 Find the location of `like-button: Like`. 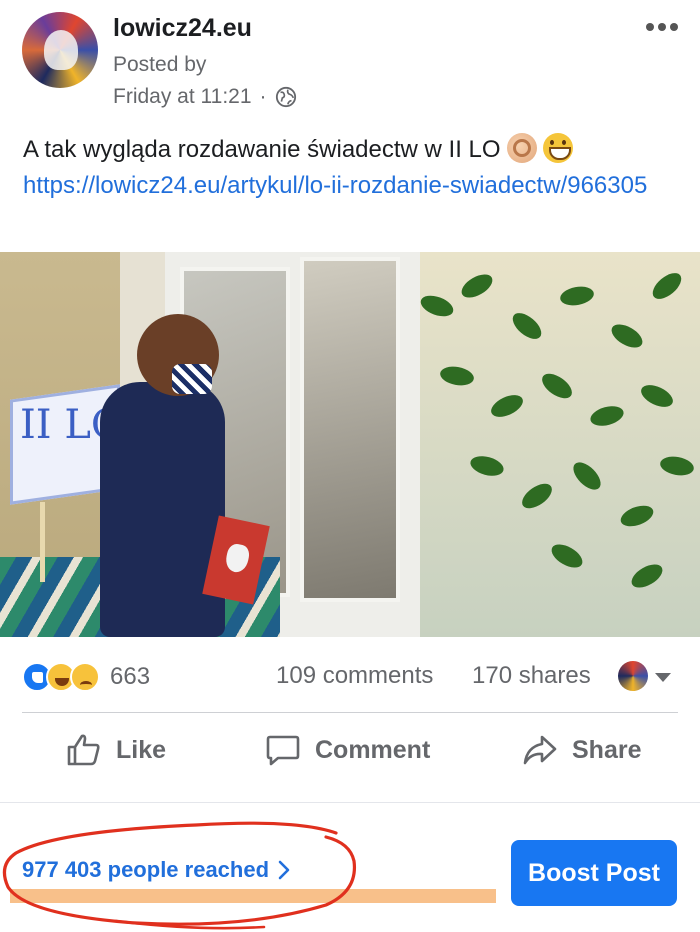

like-button: Like is located at coordinates (116, 750).